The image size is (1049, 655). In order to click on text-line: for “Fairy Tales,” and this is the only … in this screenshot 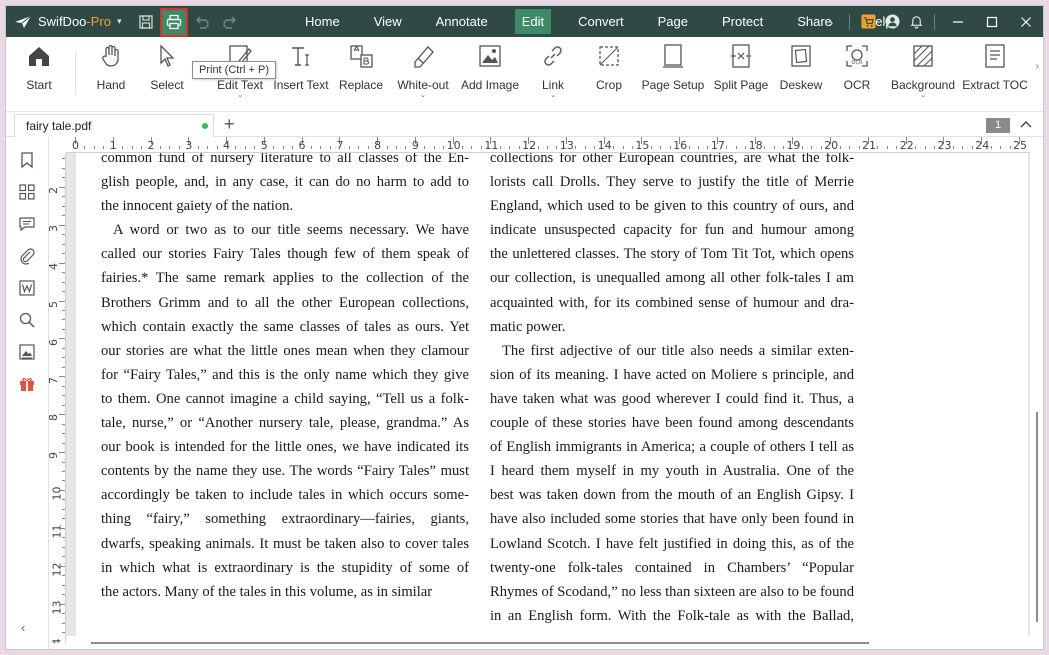, I will do `click(285, 375)`.